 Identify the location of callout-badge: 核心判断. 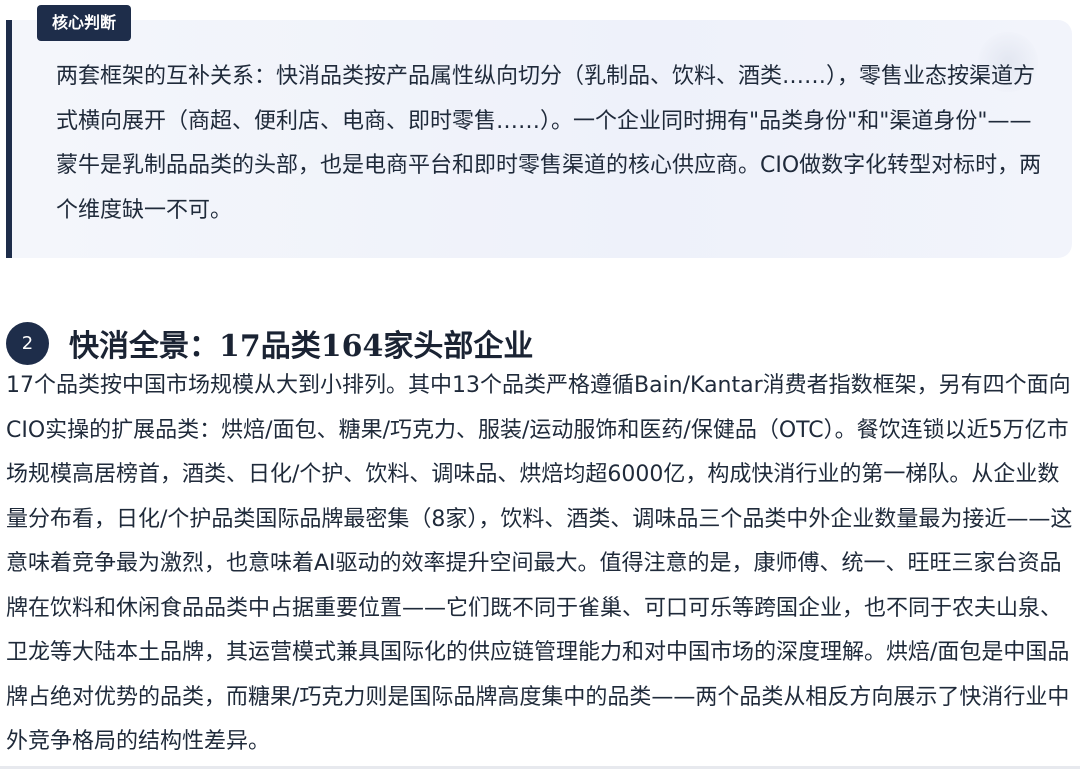
(84, 23).